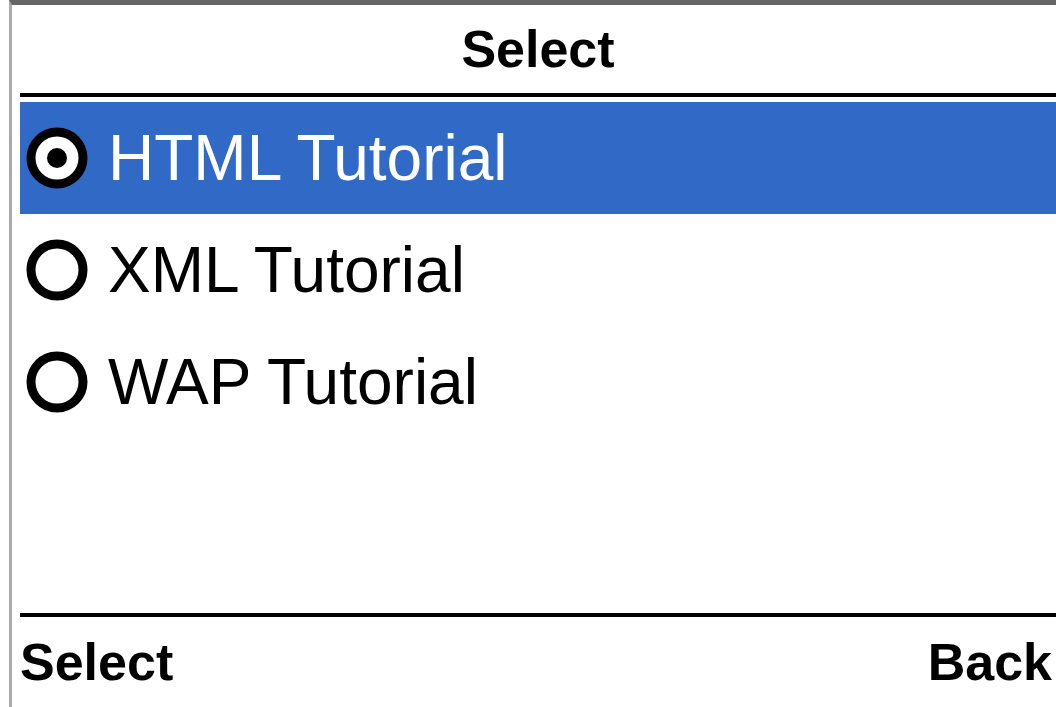  I want to click on screen-title: Select, so click(538, 49).